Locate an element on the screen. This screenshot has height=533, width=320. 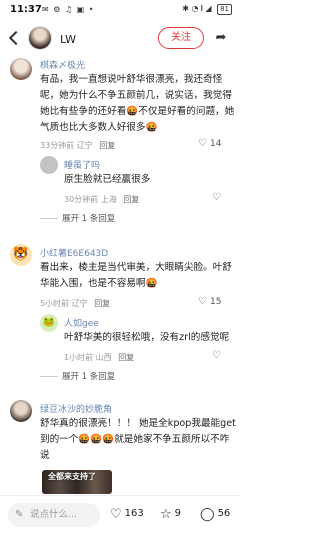
replier-avatar is located at coordinates (49, 165).